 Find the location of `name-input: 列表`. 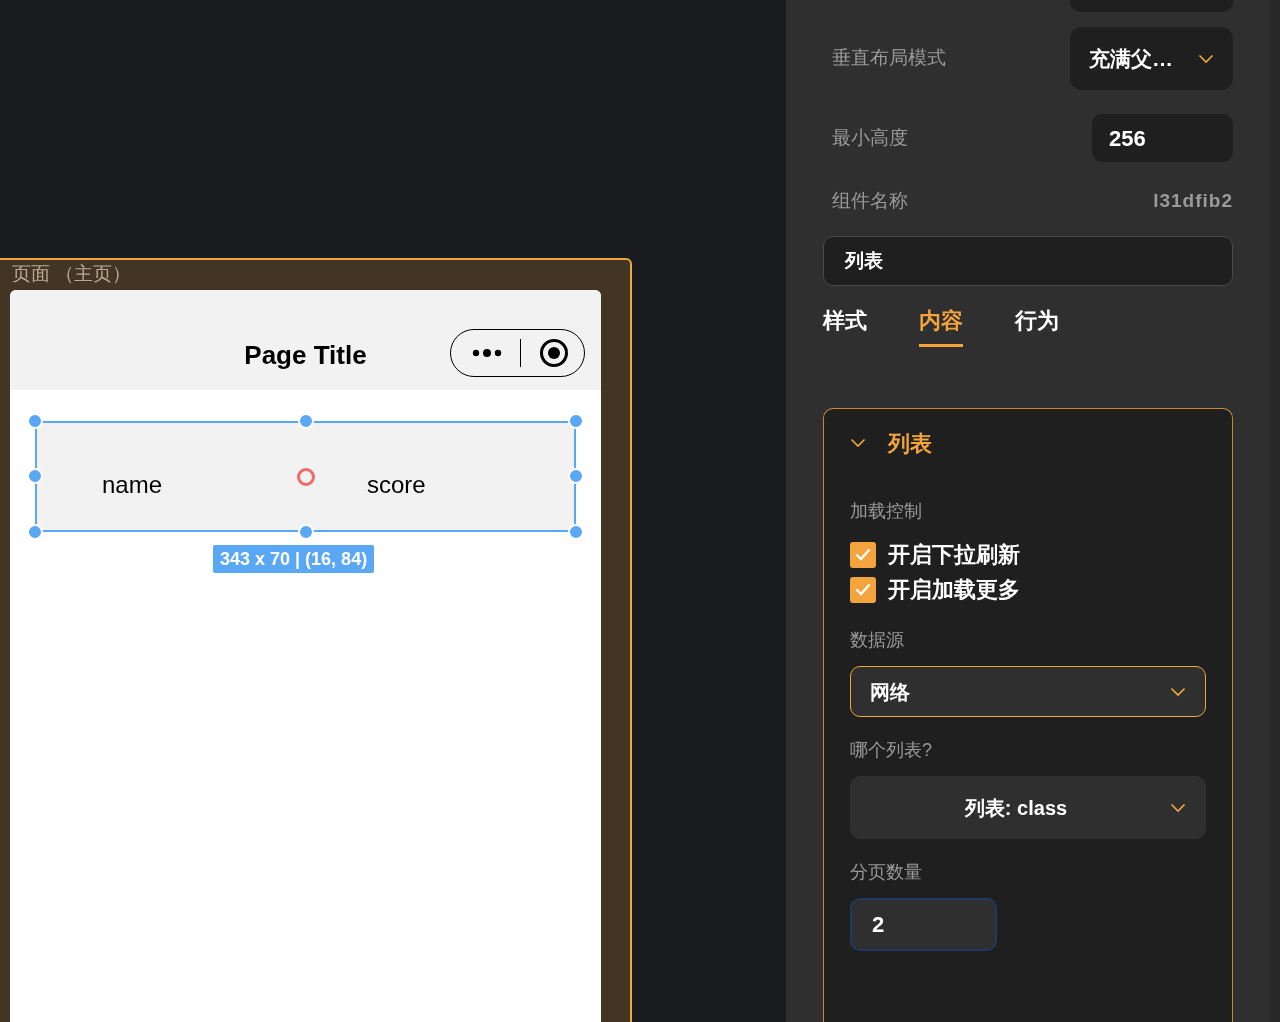

name-input: 列表 is located at coordinates (1028, 261).